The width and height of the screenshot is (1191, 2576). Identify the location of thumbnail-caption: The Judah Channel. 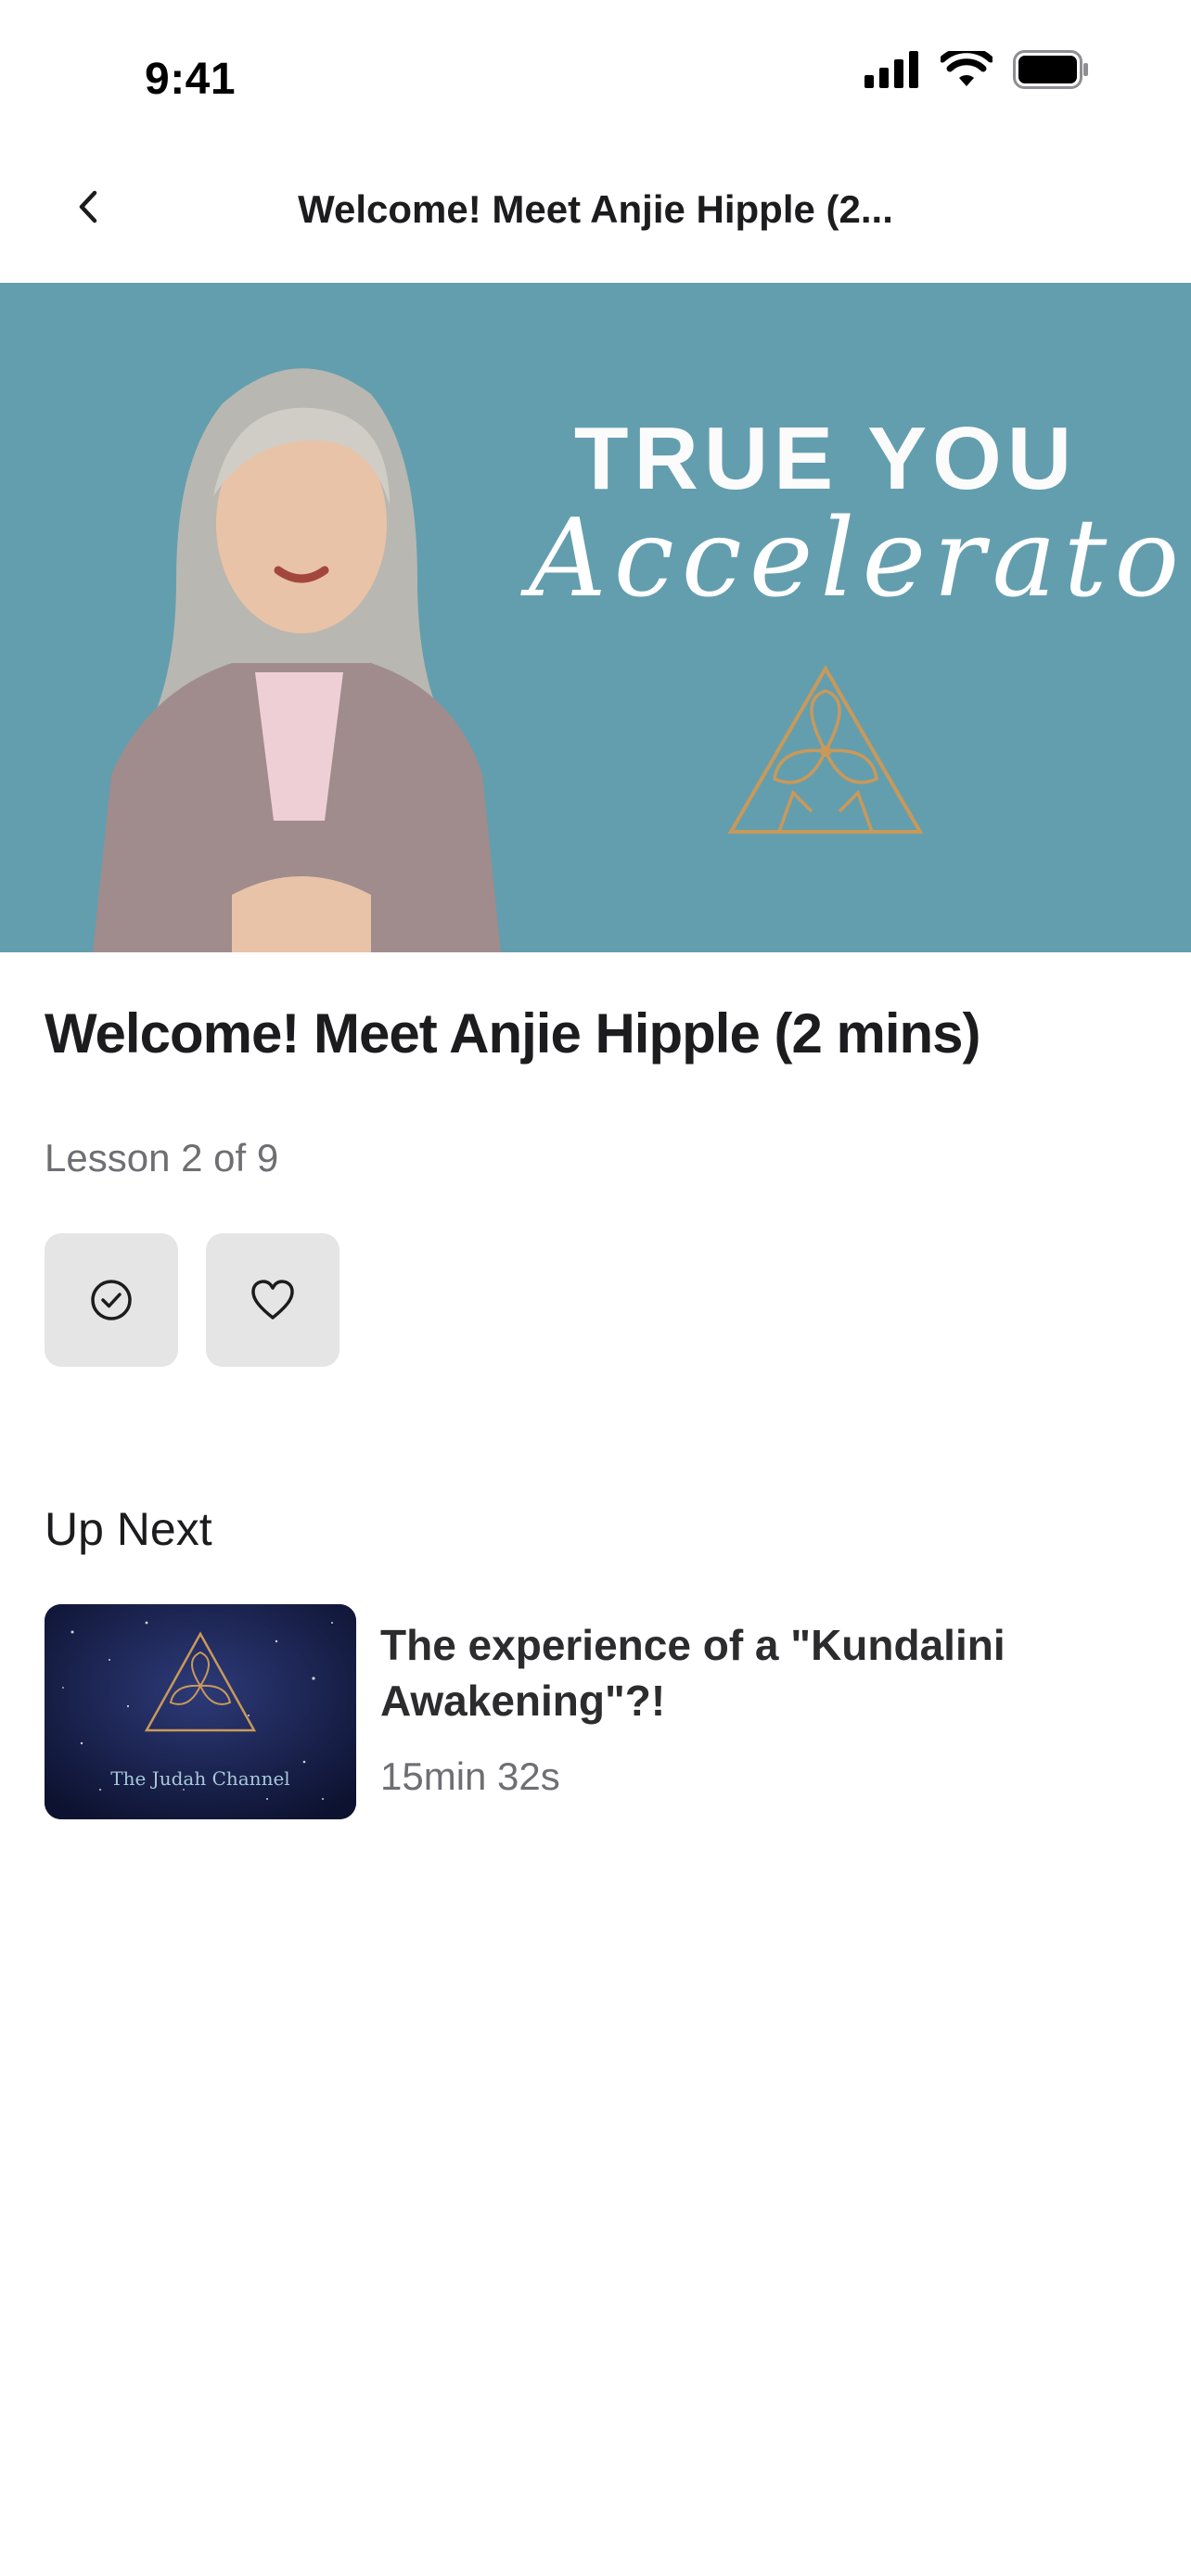
(200, 1779).